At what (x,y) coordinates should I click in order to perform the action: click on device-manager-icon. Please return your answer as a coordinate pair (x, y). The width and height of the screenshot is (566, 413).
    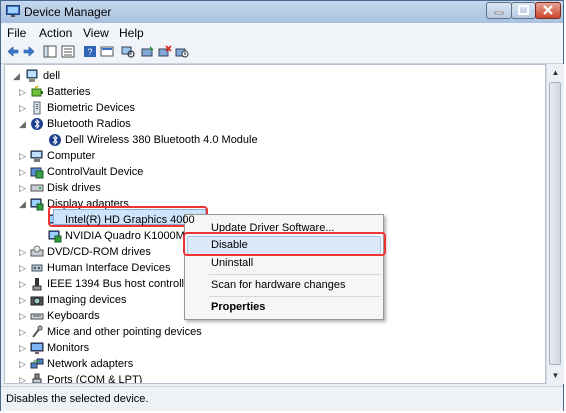
    Looking at the image, I should click on (13, 11).